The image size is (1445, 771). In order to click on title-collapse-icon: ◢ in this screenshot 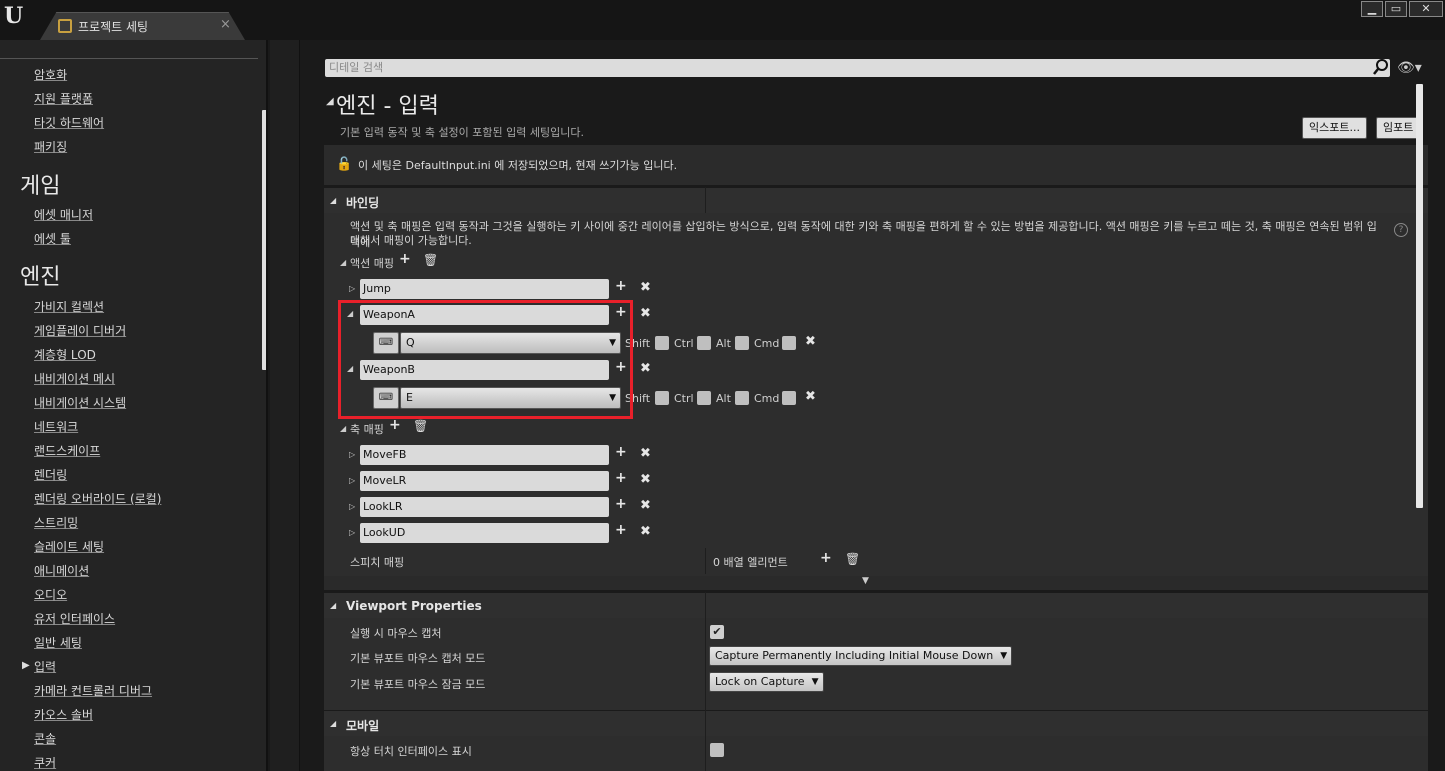, I will do `click(330, 101)`.